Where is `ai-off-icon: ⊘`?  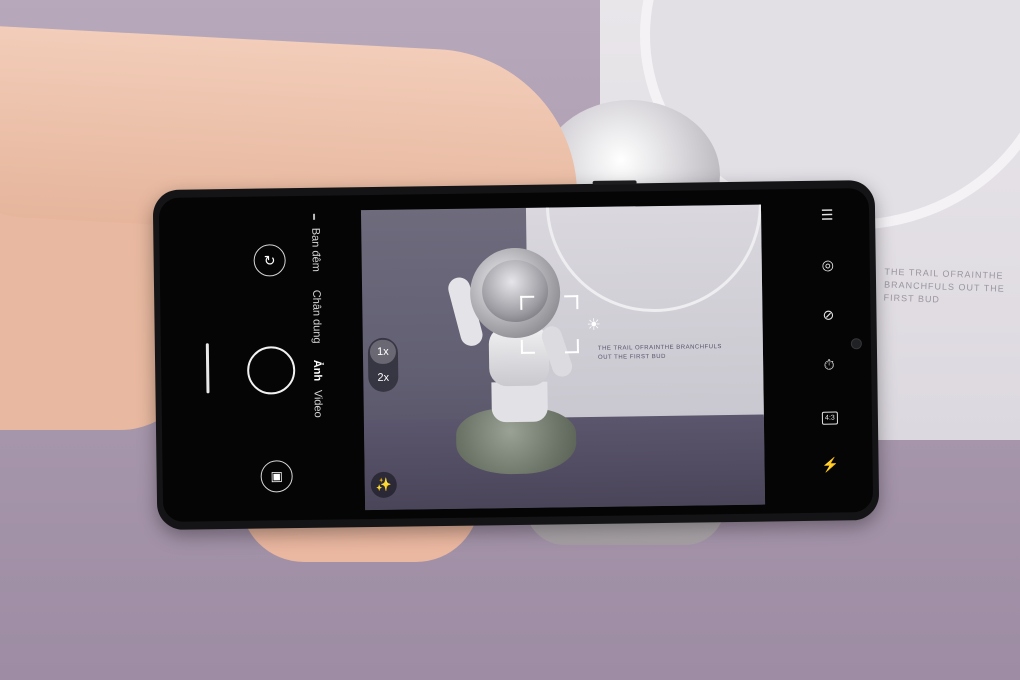
ai-off-icon: ⊘ is located at coordinates (828, 314).